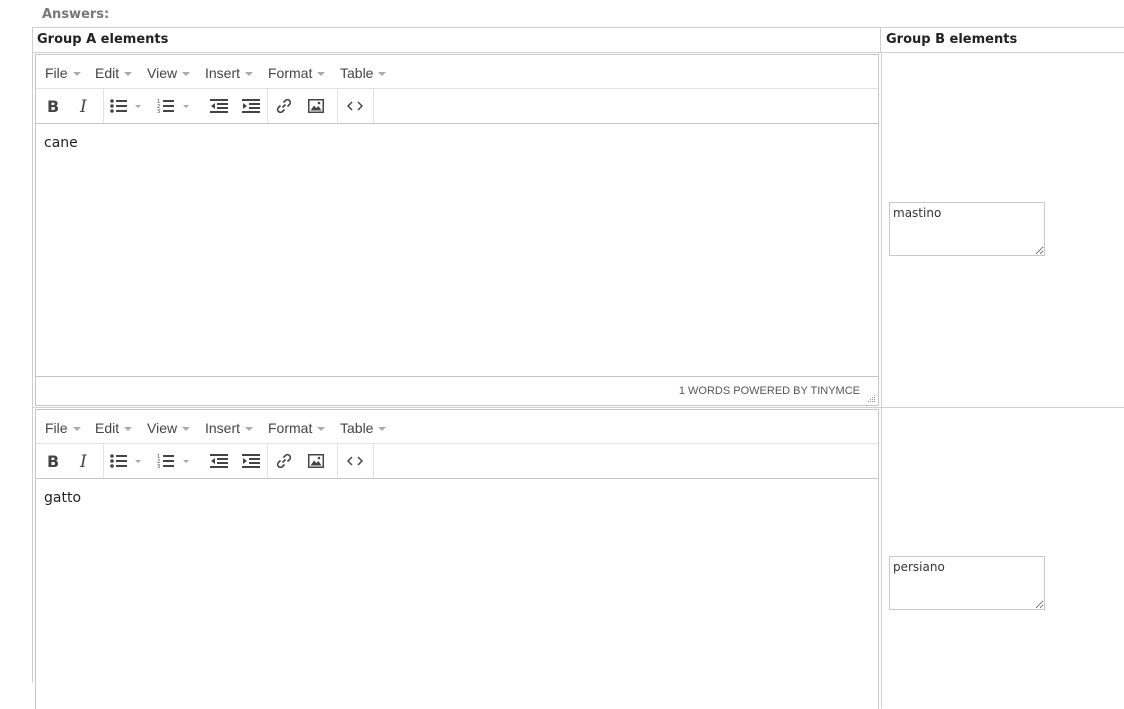  What do you see at coordinates (872, 399) in the screenshot?
I see `resize-grip-icon` at bounding box center [872, 399].